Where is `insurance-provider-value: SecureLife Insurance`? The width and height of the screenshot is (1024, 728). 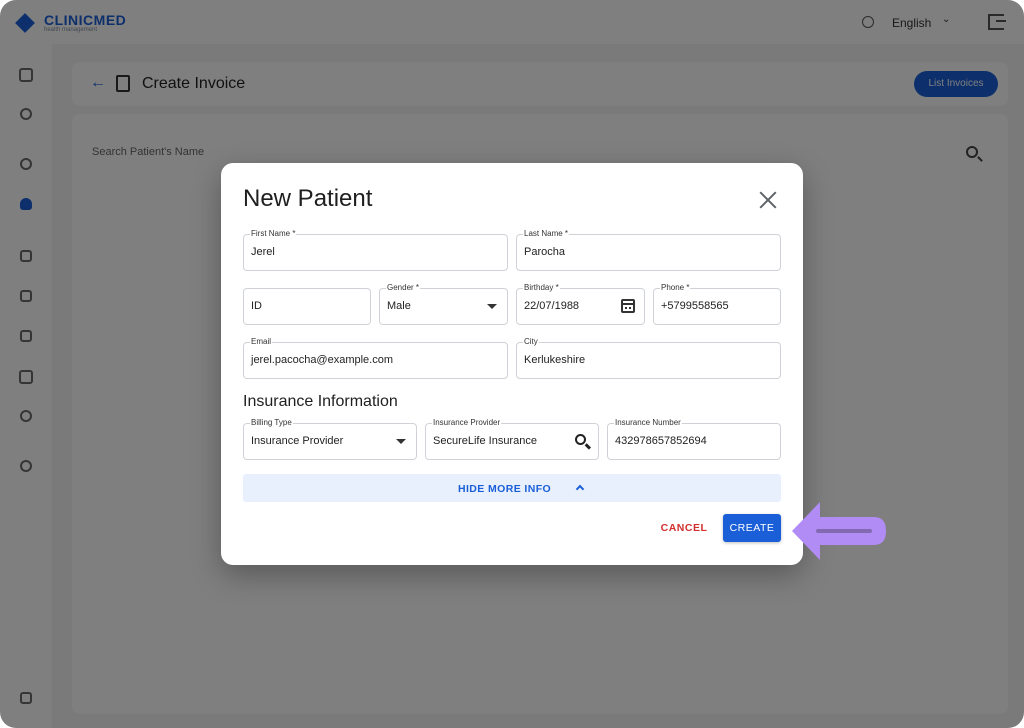 insurance-provider-value: SecureLife Insurance is located at coordinates (485, 441).